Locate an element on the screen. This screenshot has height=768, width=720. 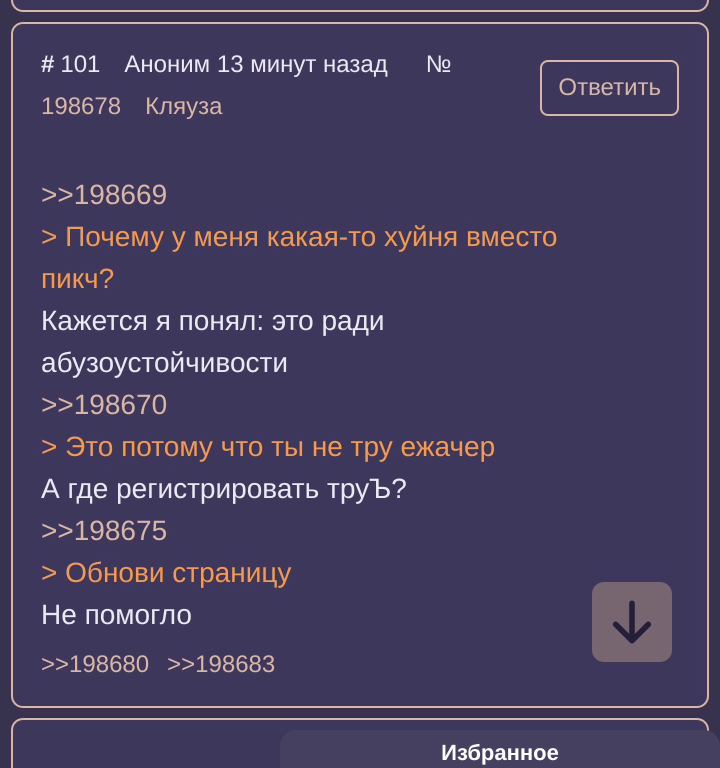
post-text: Не помогло is located at coordinates (117, 615).